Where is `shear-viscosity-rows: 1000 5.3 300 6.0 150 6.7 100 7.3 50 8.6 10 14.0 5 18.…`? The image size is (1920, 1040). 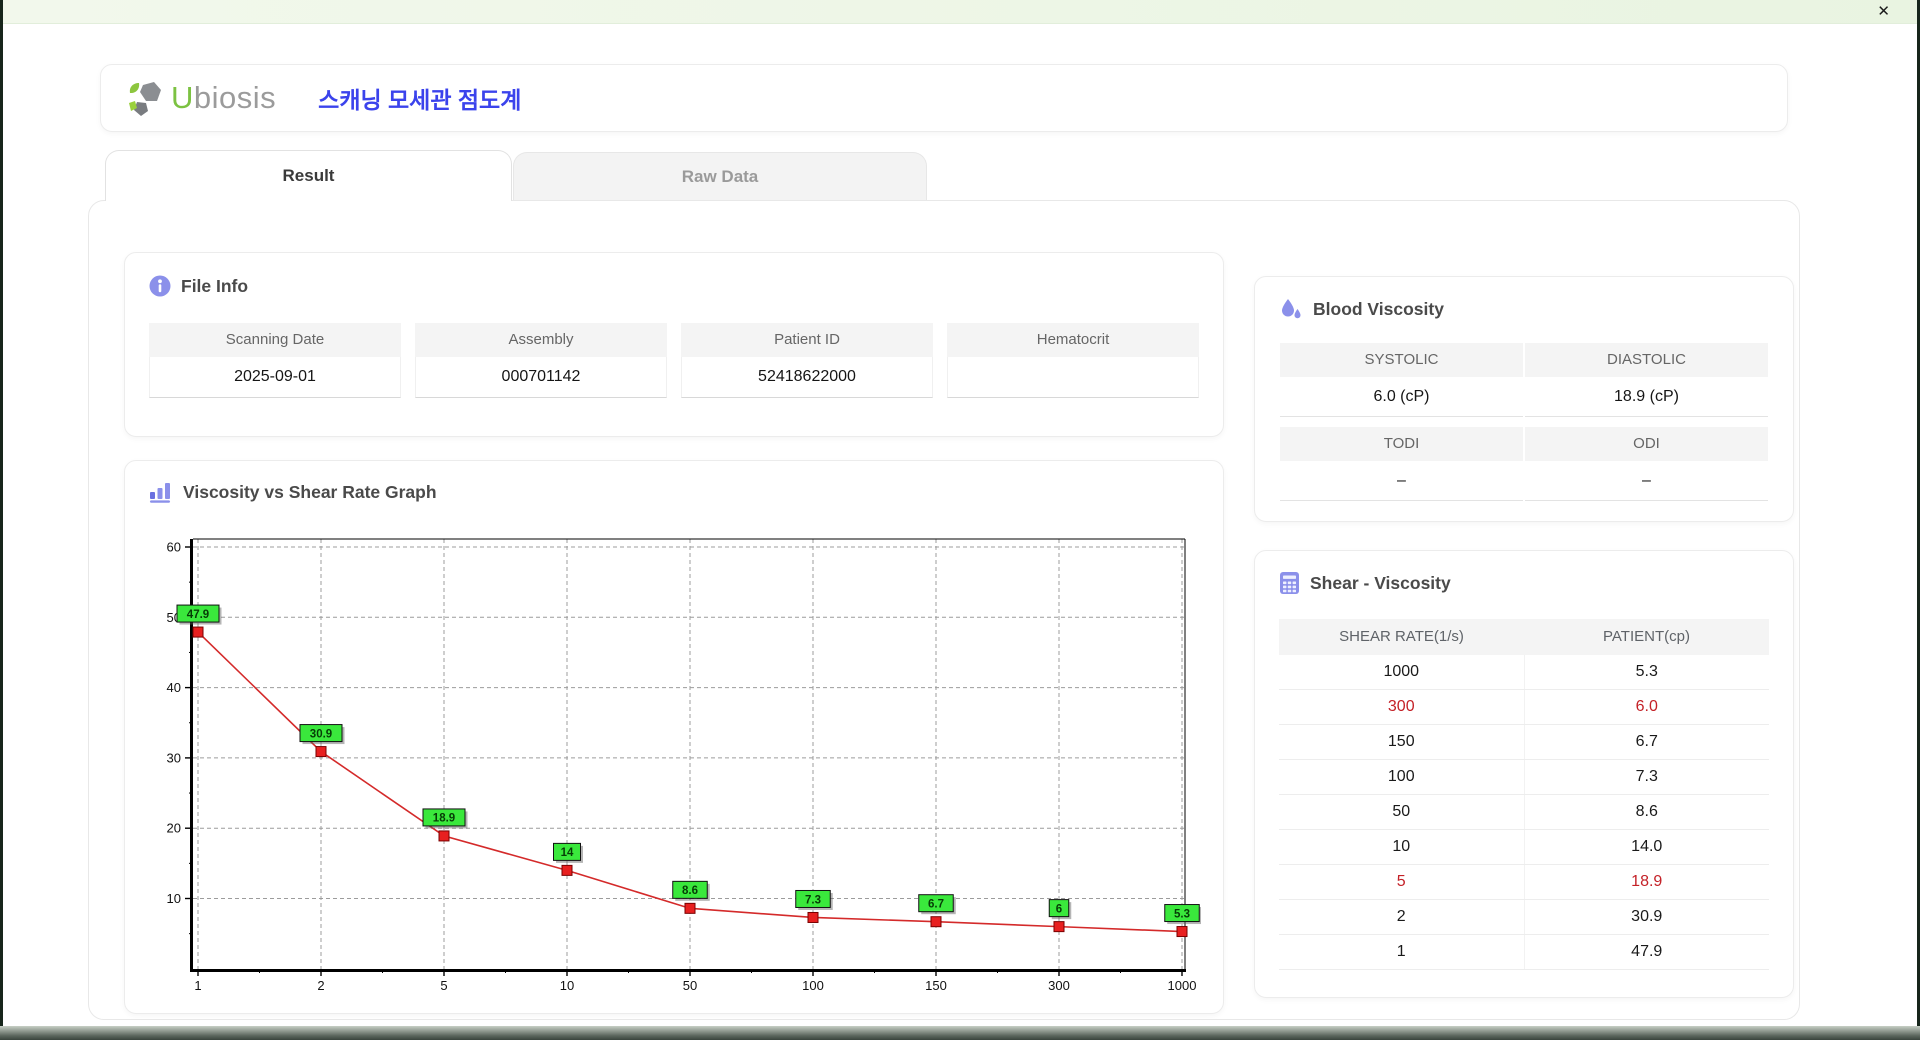 shear-viscosity-rows: 1000 5.3 300 6.0 150 6.7 100 7.3 50 8.6 10 14.0 5 18.… is located at coordinates (1524, 812).